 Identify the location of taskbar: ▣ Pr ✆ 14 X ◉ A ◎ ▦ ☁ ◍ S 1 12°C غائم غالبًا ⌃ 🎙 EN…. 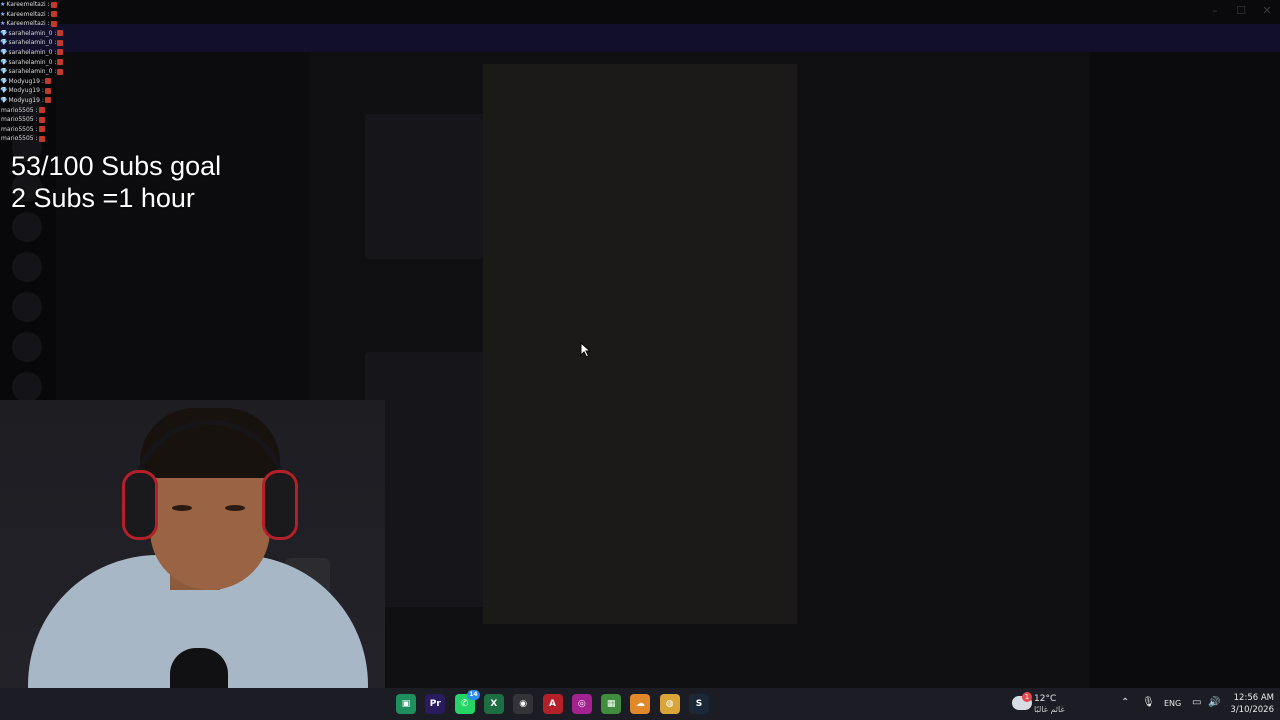
(640, 704).